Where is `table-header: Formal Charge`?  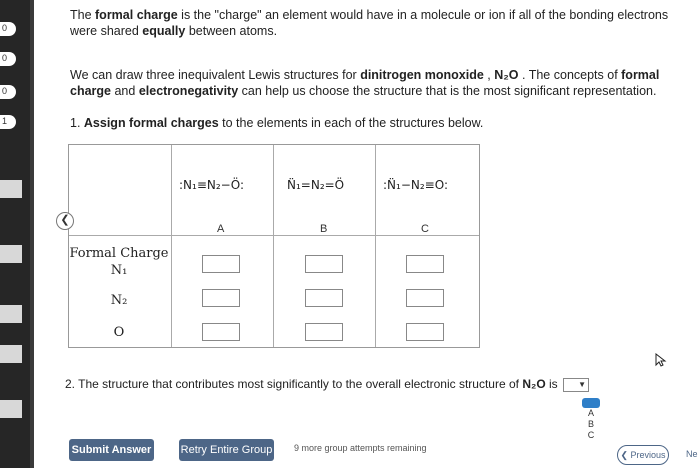 table-header: Formal Charge is located at coordinates (119, 253).